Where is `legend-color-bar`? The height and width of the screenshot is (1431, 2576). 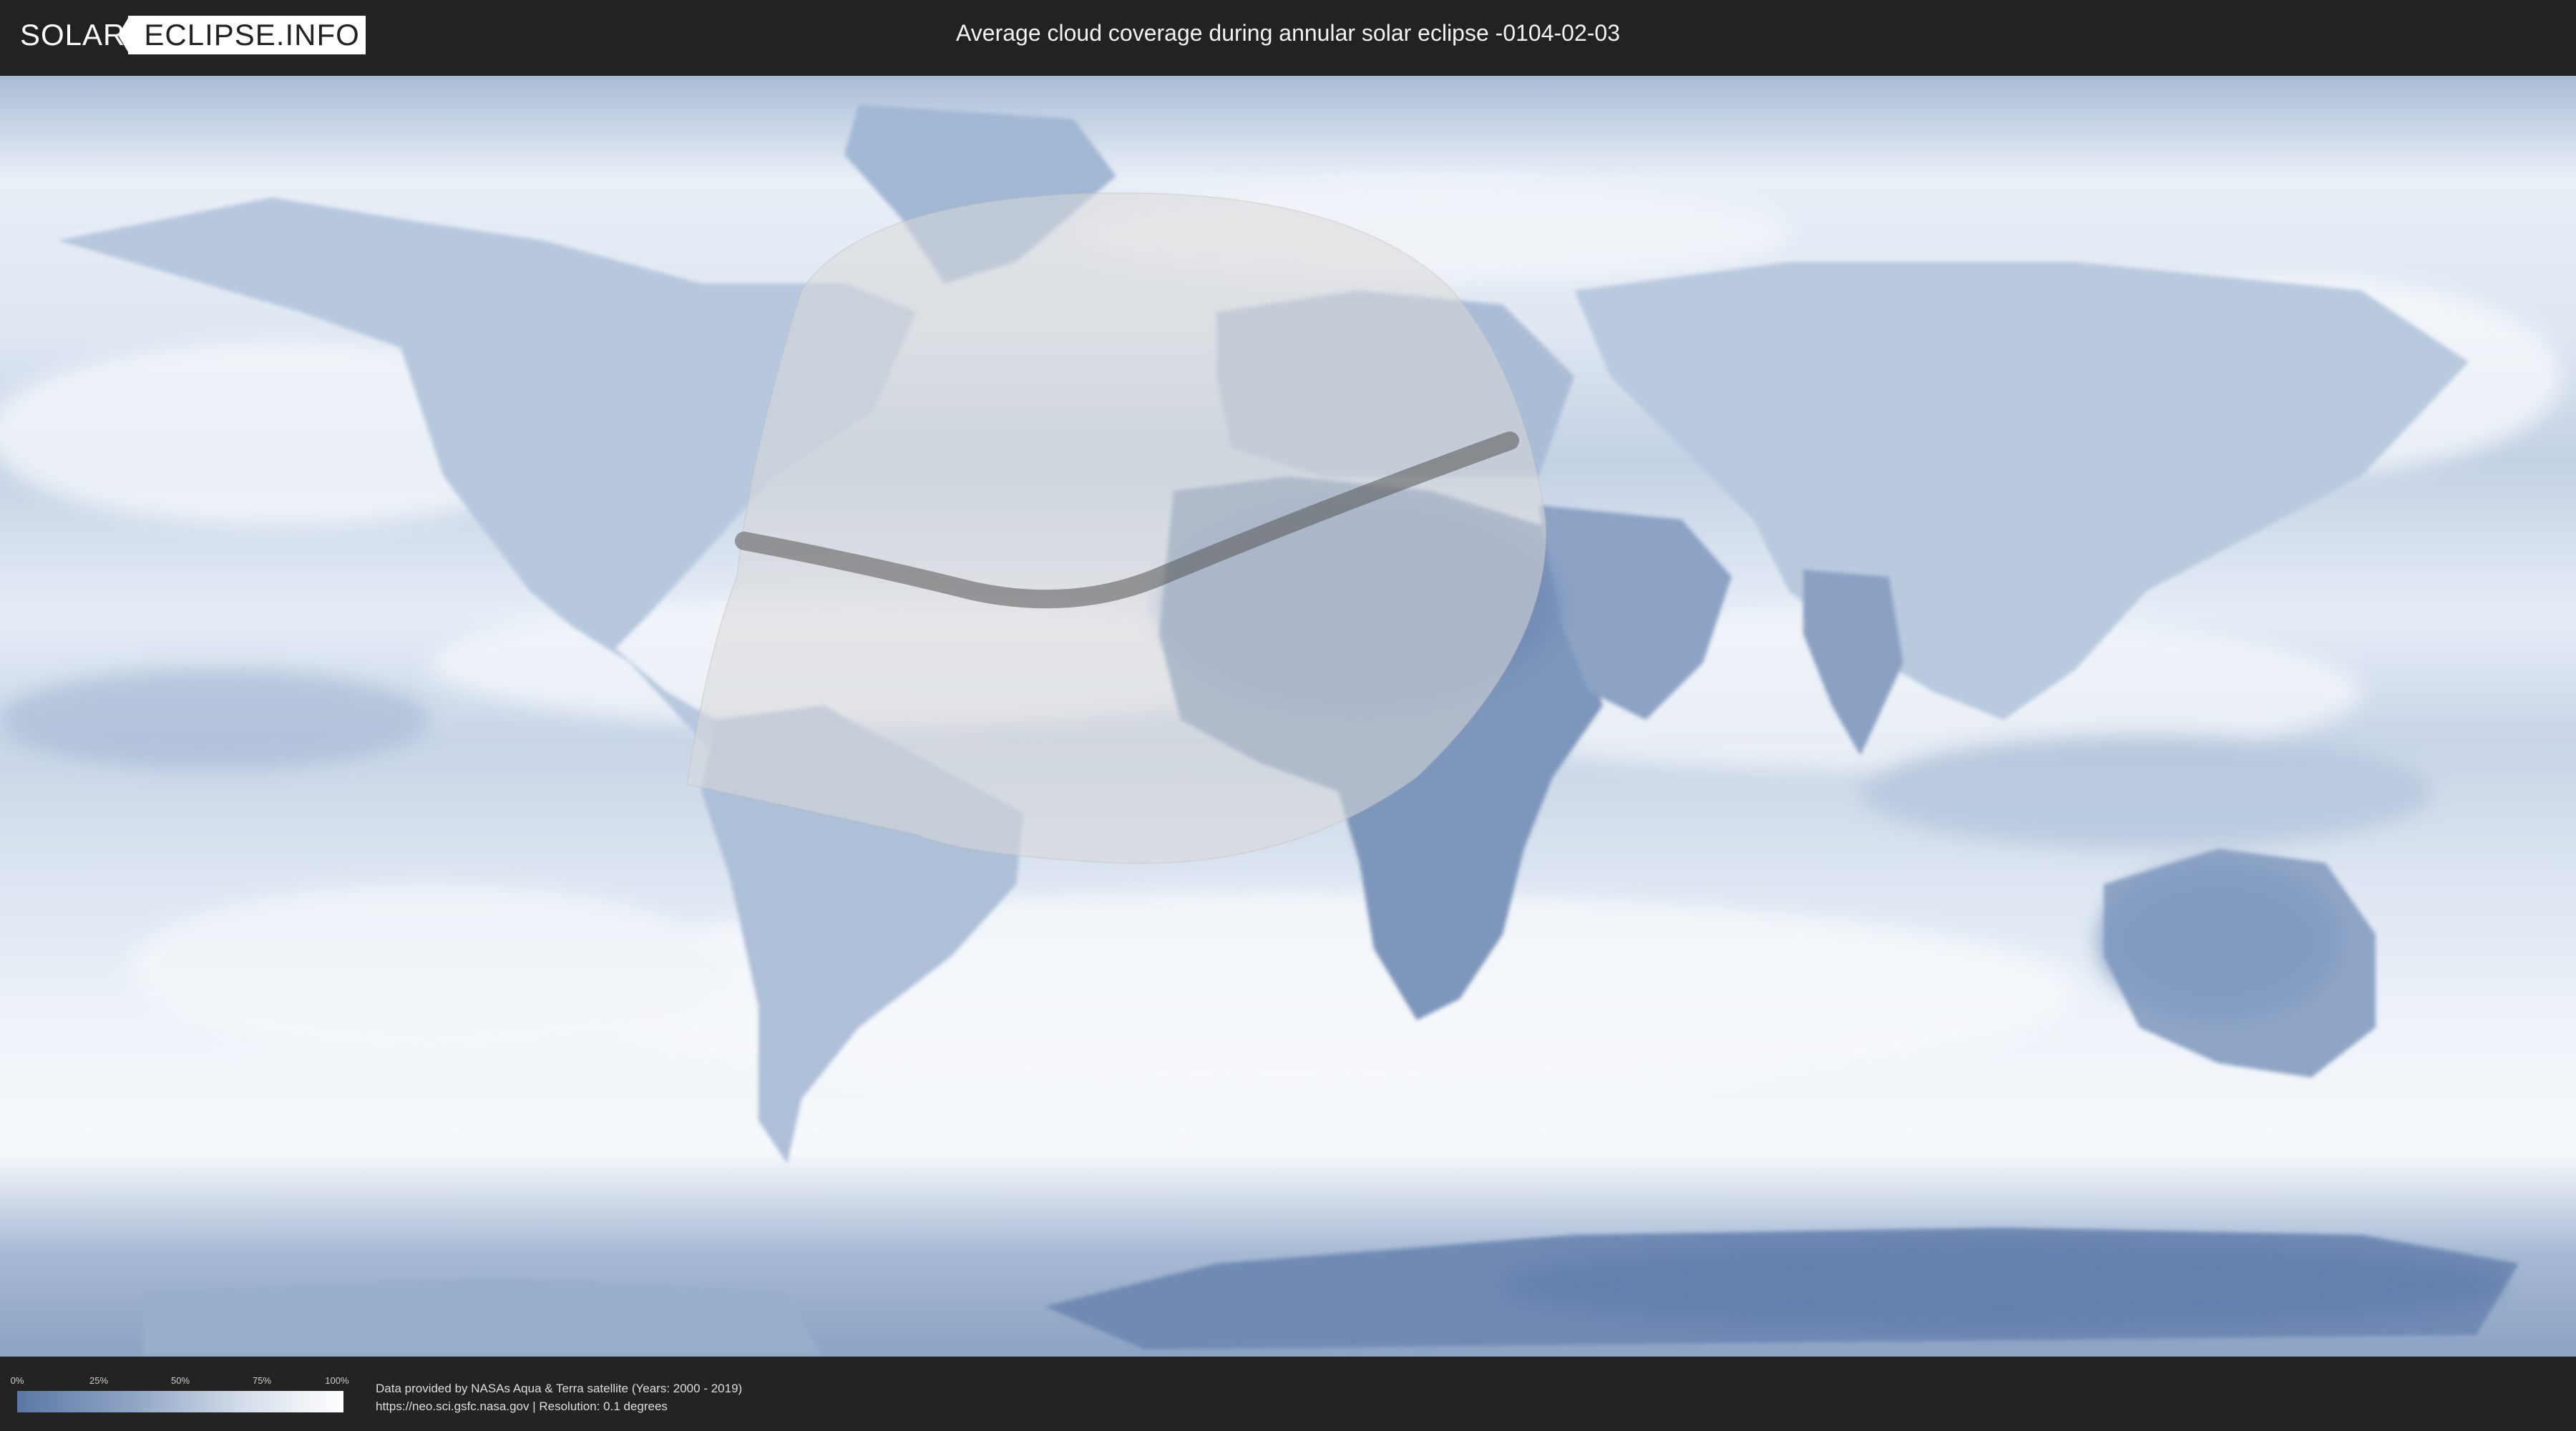
legend-color-bar is located at coordinates (180, 1402).